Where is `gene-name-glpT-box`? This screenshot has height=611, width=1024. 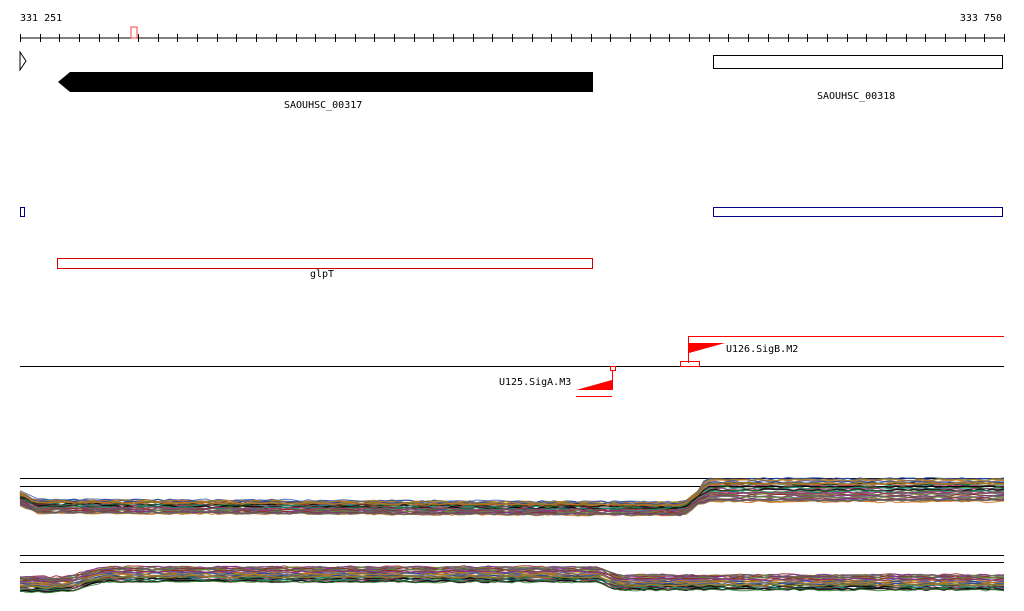 gene-name-glpT-box is located at coordinates (325, 263).